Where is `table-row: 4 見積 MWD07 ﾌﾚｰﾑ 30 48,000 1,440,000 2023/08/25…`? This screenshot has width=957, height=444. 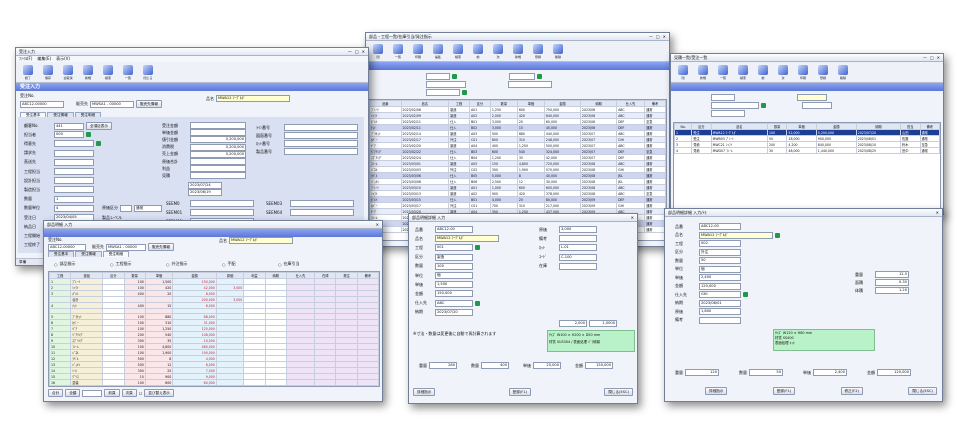
table-row: 4 見積 MWD07 ﾌﾚｰﾑ 30 48,000 1,440,000 2023/08/25… is located at coordinates (807, 150).